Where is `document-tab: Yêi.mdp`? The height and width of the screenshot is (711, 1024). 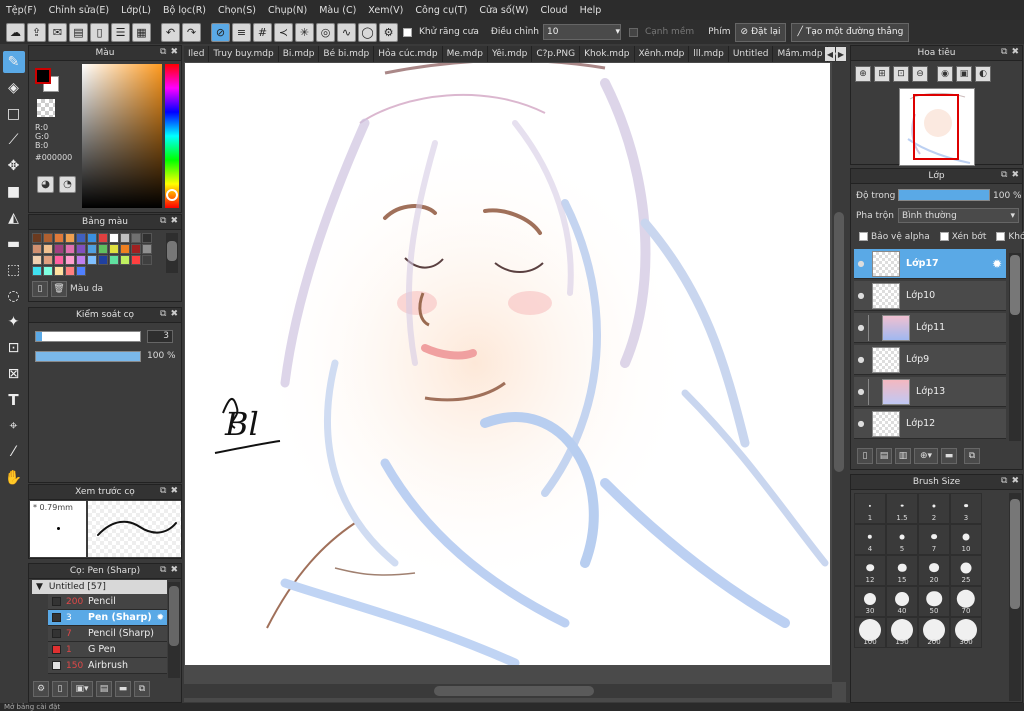 document-tab: Yêi.mdp is located at coordinates (510, 54).